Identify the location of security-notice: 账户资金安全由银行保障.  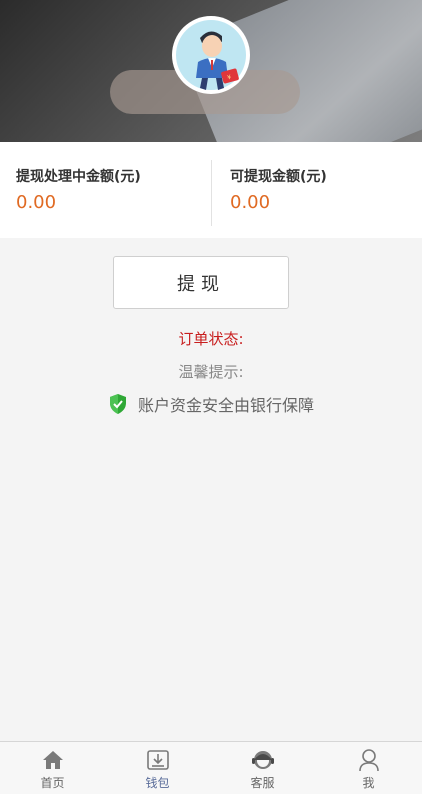
(211, 404).